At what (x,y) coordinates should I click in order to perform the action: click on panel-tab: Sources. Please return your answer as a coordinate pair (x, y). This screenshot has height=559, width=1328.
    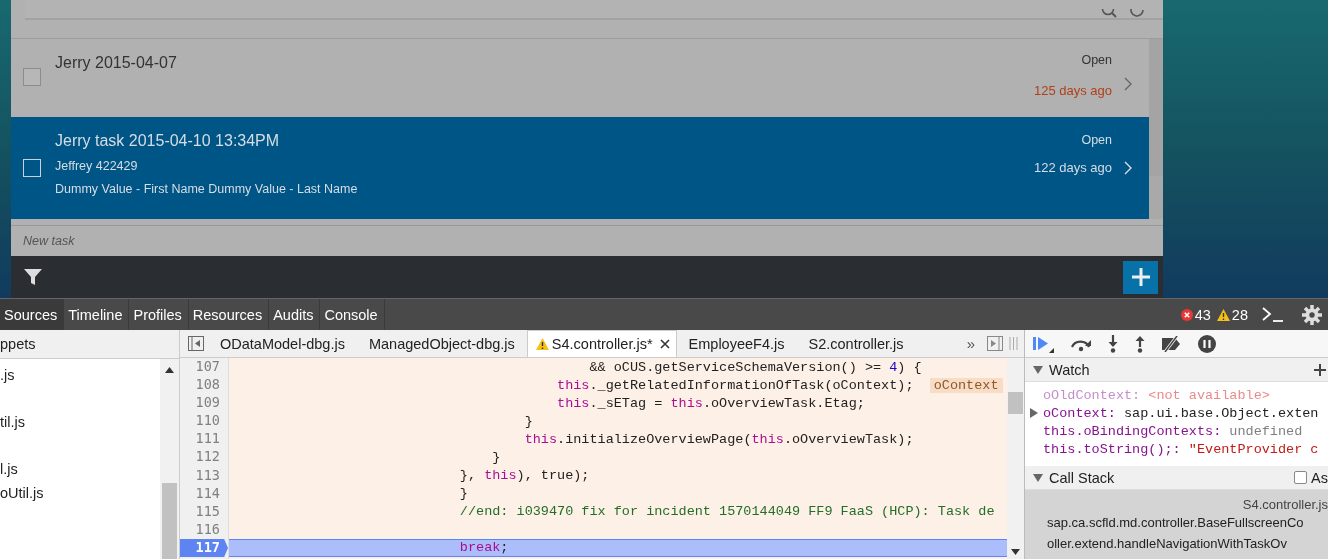
    Looking at the image, I should click on (32, 314).